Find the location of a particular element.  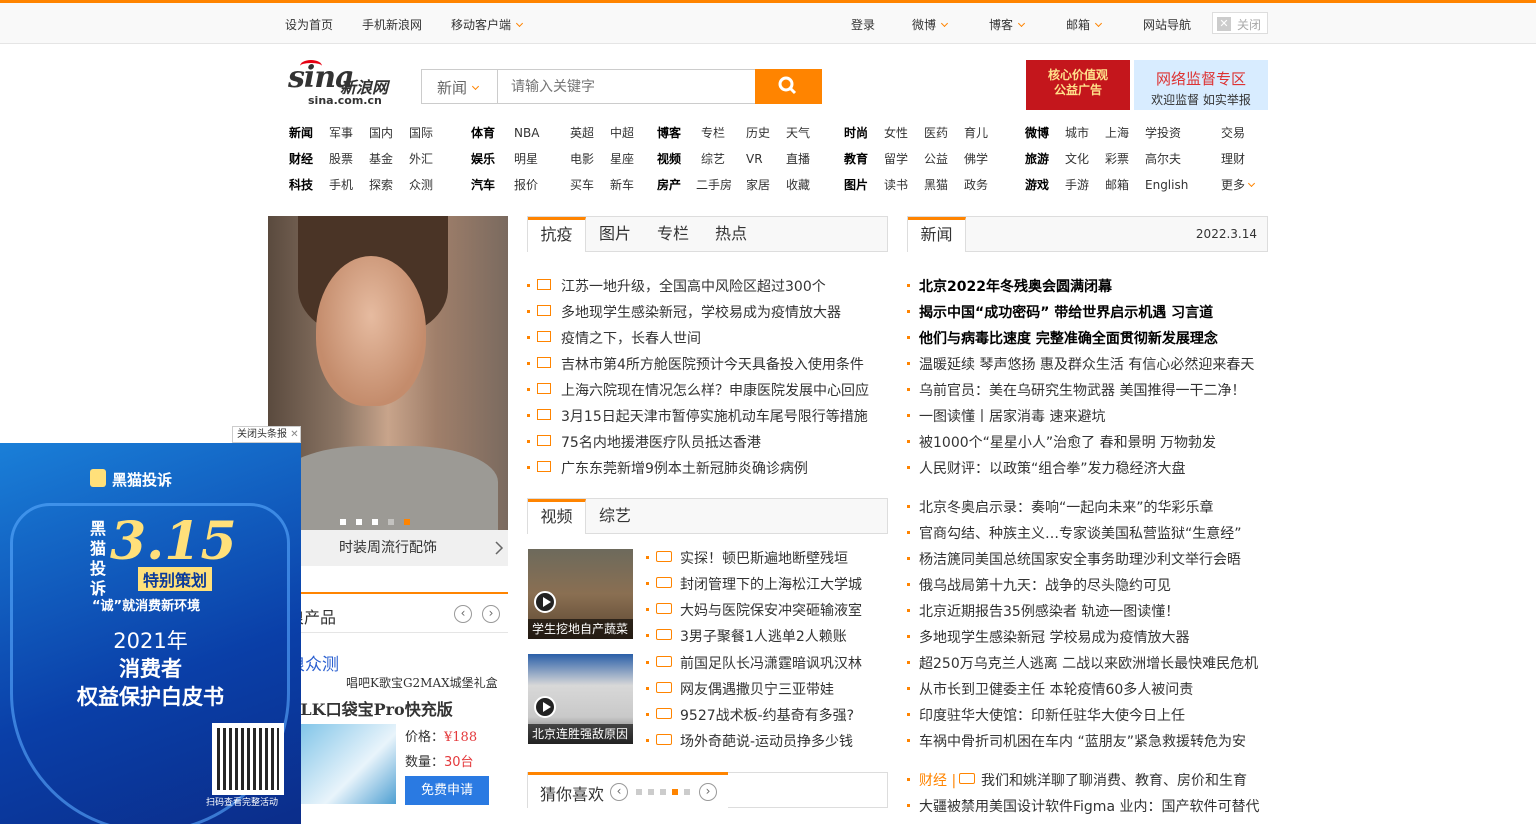

search-button is located at coordinates (788, 86).